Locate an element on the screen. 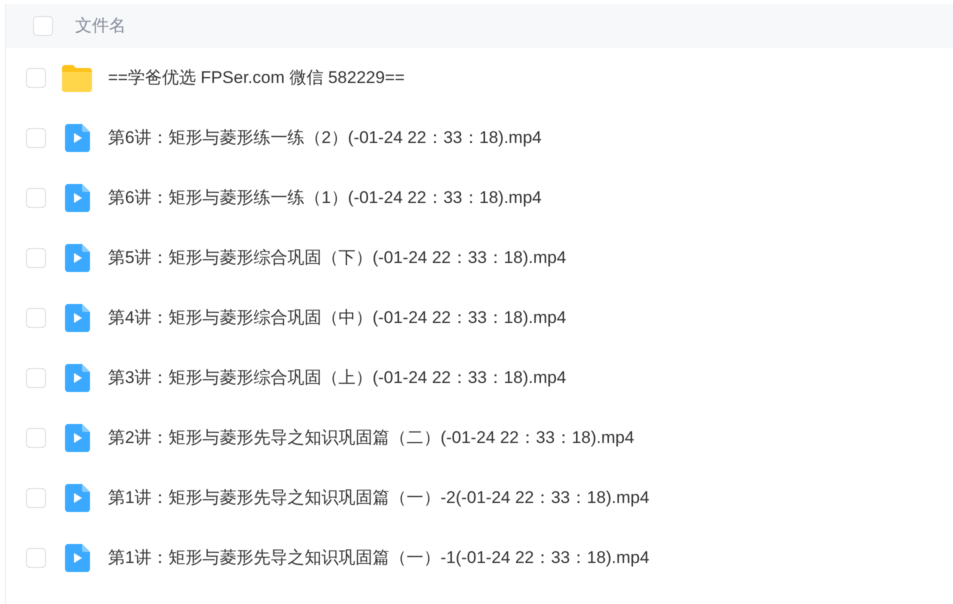  file-name: 第2讲：矩形与菱形先导之知识巩固篇（二）(-01-24 22：33：18).mp4 is located at coordinates (371, 438).